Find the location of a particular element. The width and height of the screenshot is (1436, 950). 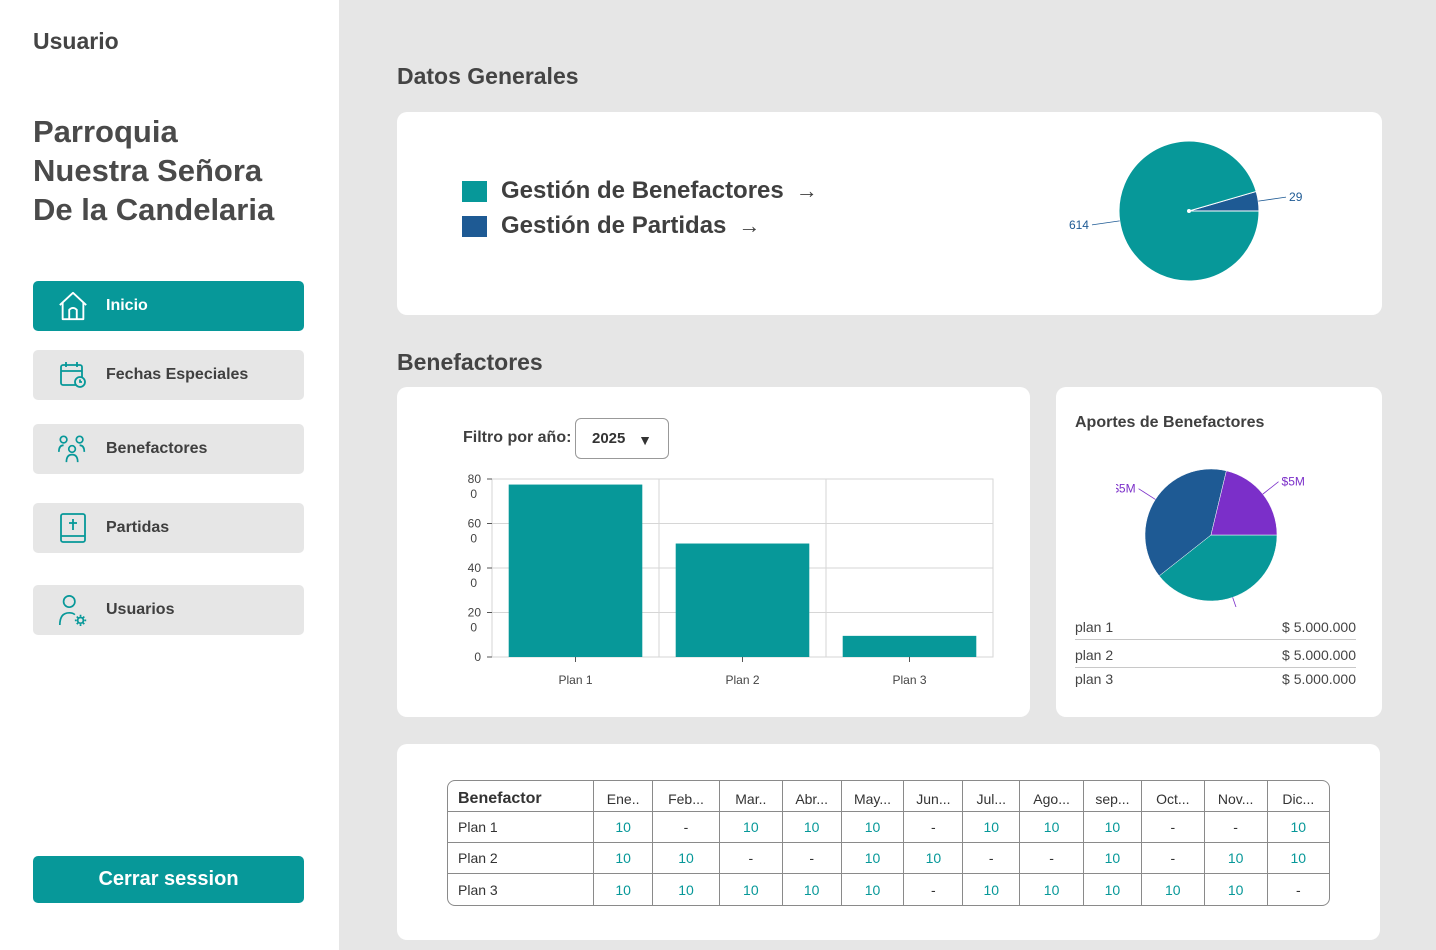

x-tick-label: Plan 3 is located at coordinates (909, 680).